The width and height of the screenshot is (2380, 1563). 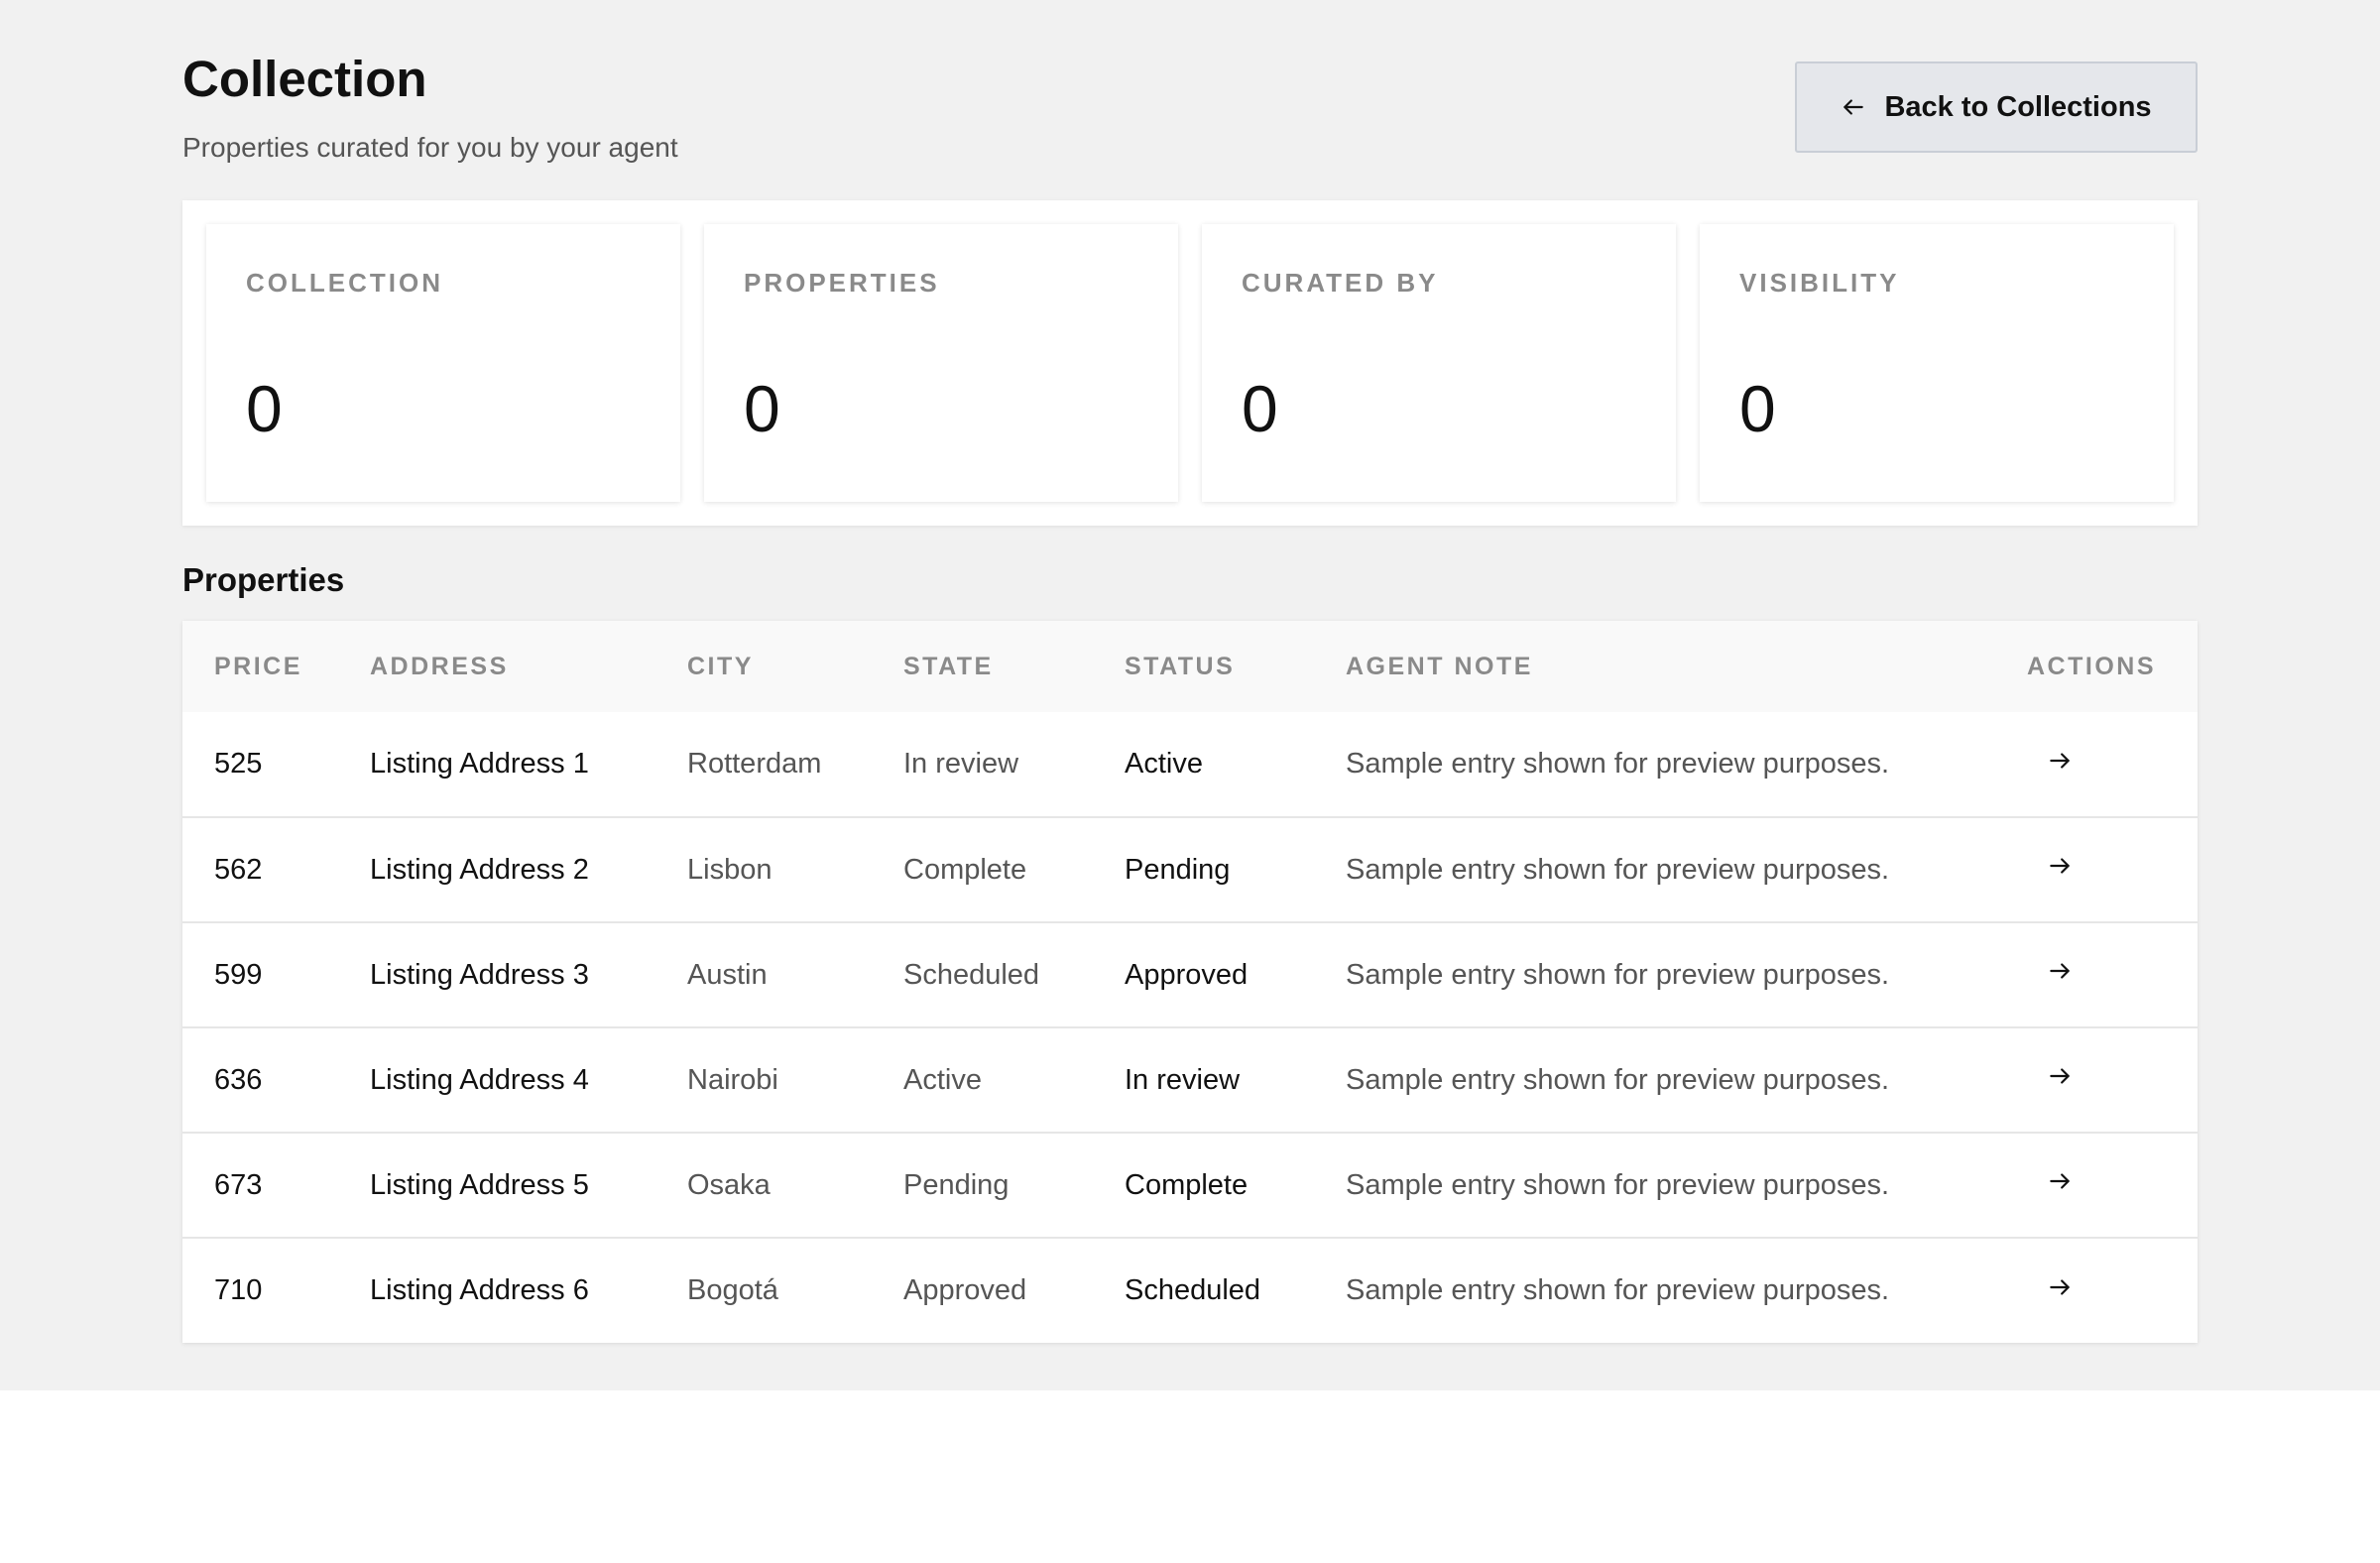 What do you see at coordinates (344, 283) in the screenshot?
I see `stat-label: COLLECTION` at bounding box center [344, 283].